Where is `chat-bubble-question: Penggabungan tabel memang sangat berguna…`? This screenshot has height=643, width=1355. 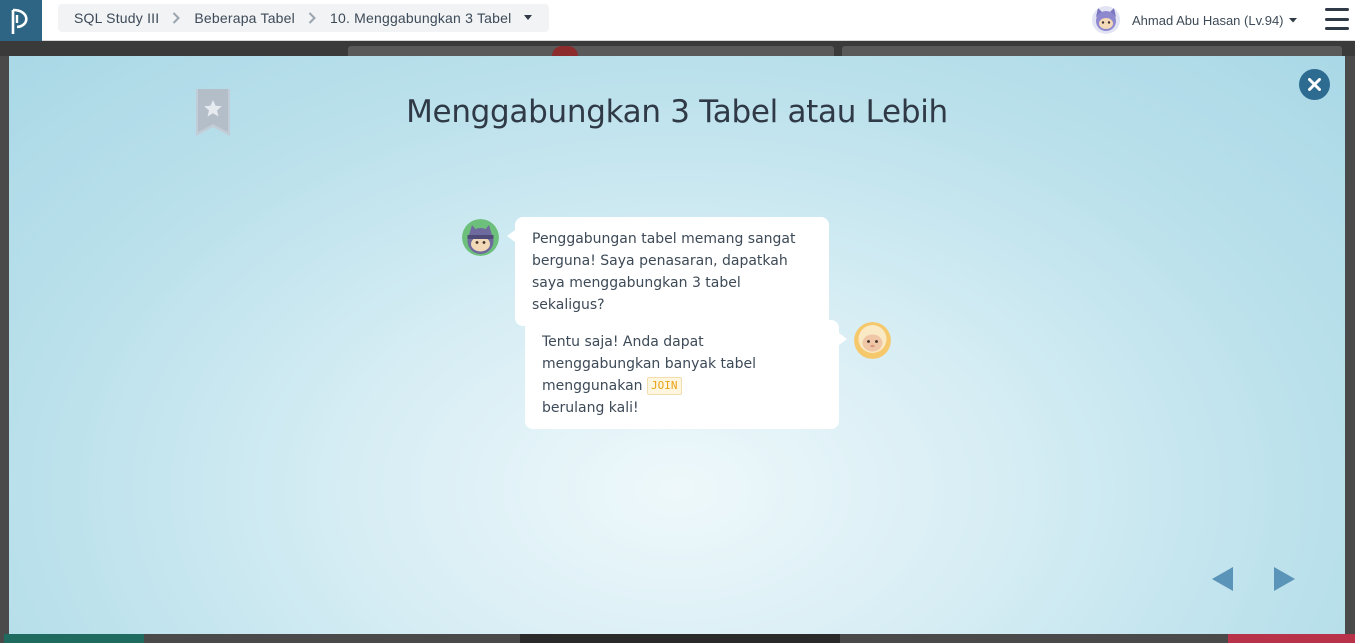 chat-bubble-question: Penggabungan tabel memang sangat berguna… is located at coordinates (668, 271).